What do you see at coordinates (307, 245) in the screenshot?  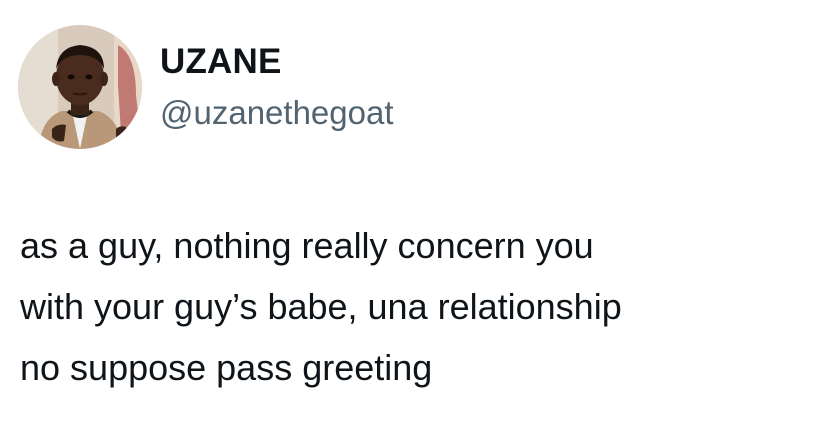 I see `tweet-text-line-1: as a guy, nothing really concern you` at bounding box center [307, 245].